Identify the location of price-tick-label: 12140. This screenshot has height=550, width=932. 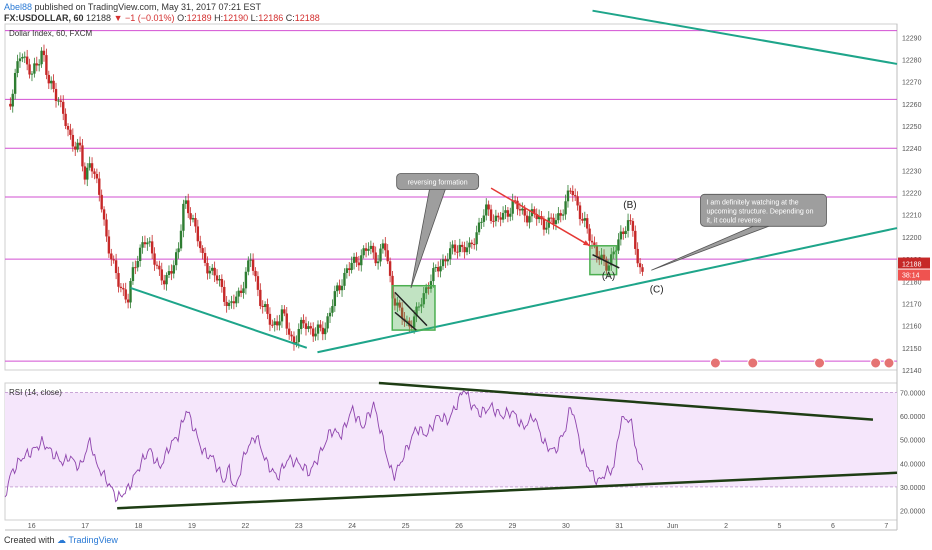
(912, 371).